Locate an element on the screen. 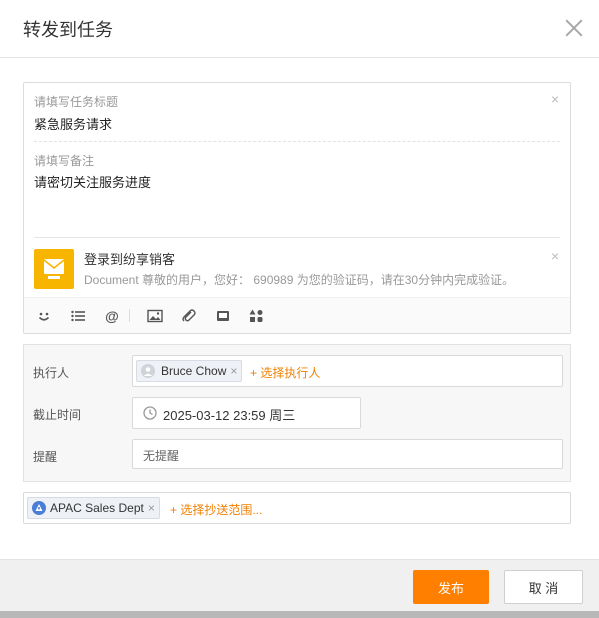  remove-card-icon: × is located at coordinates (555, 256).